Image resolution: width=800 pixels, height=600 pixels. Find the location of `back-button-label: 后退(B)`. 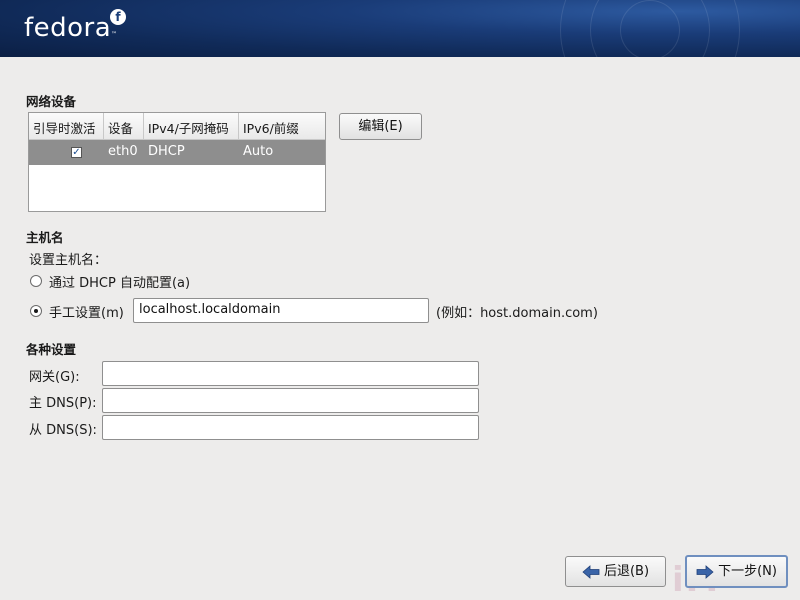

back-button-label: 后退(B) is located at coordinates (626, 571).